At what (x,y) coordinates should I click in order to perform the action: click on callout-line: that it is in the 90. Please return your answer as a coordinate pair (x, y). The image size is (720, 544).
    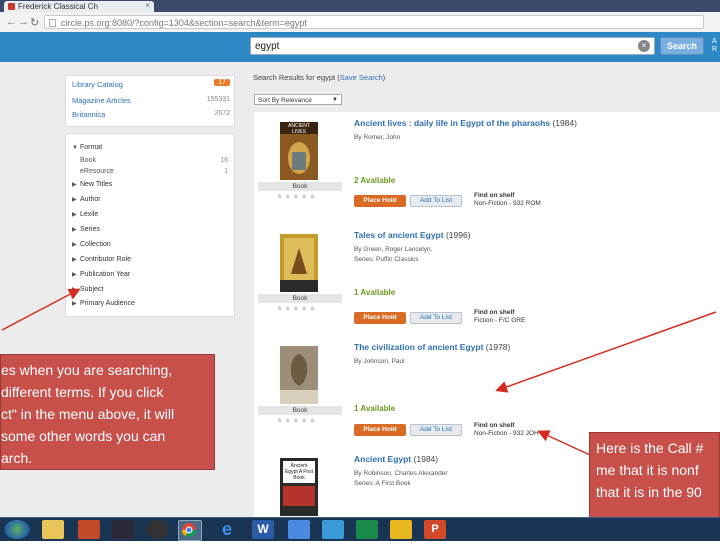
    Looking at the image, I should click on (649, 492).